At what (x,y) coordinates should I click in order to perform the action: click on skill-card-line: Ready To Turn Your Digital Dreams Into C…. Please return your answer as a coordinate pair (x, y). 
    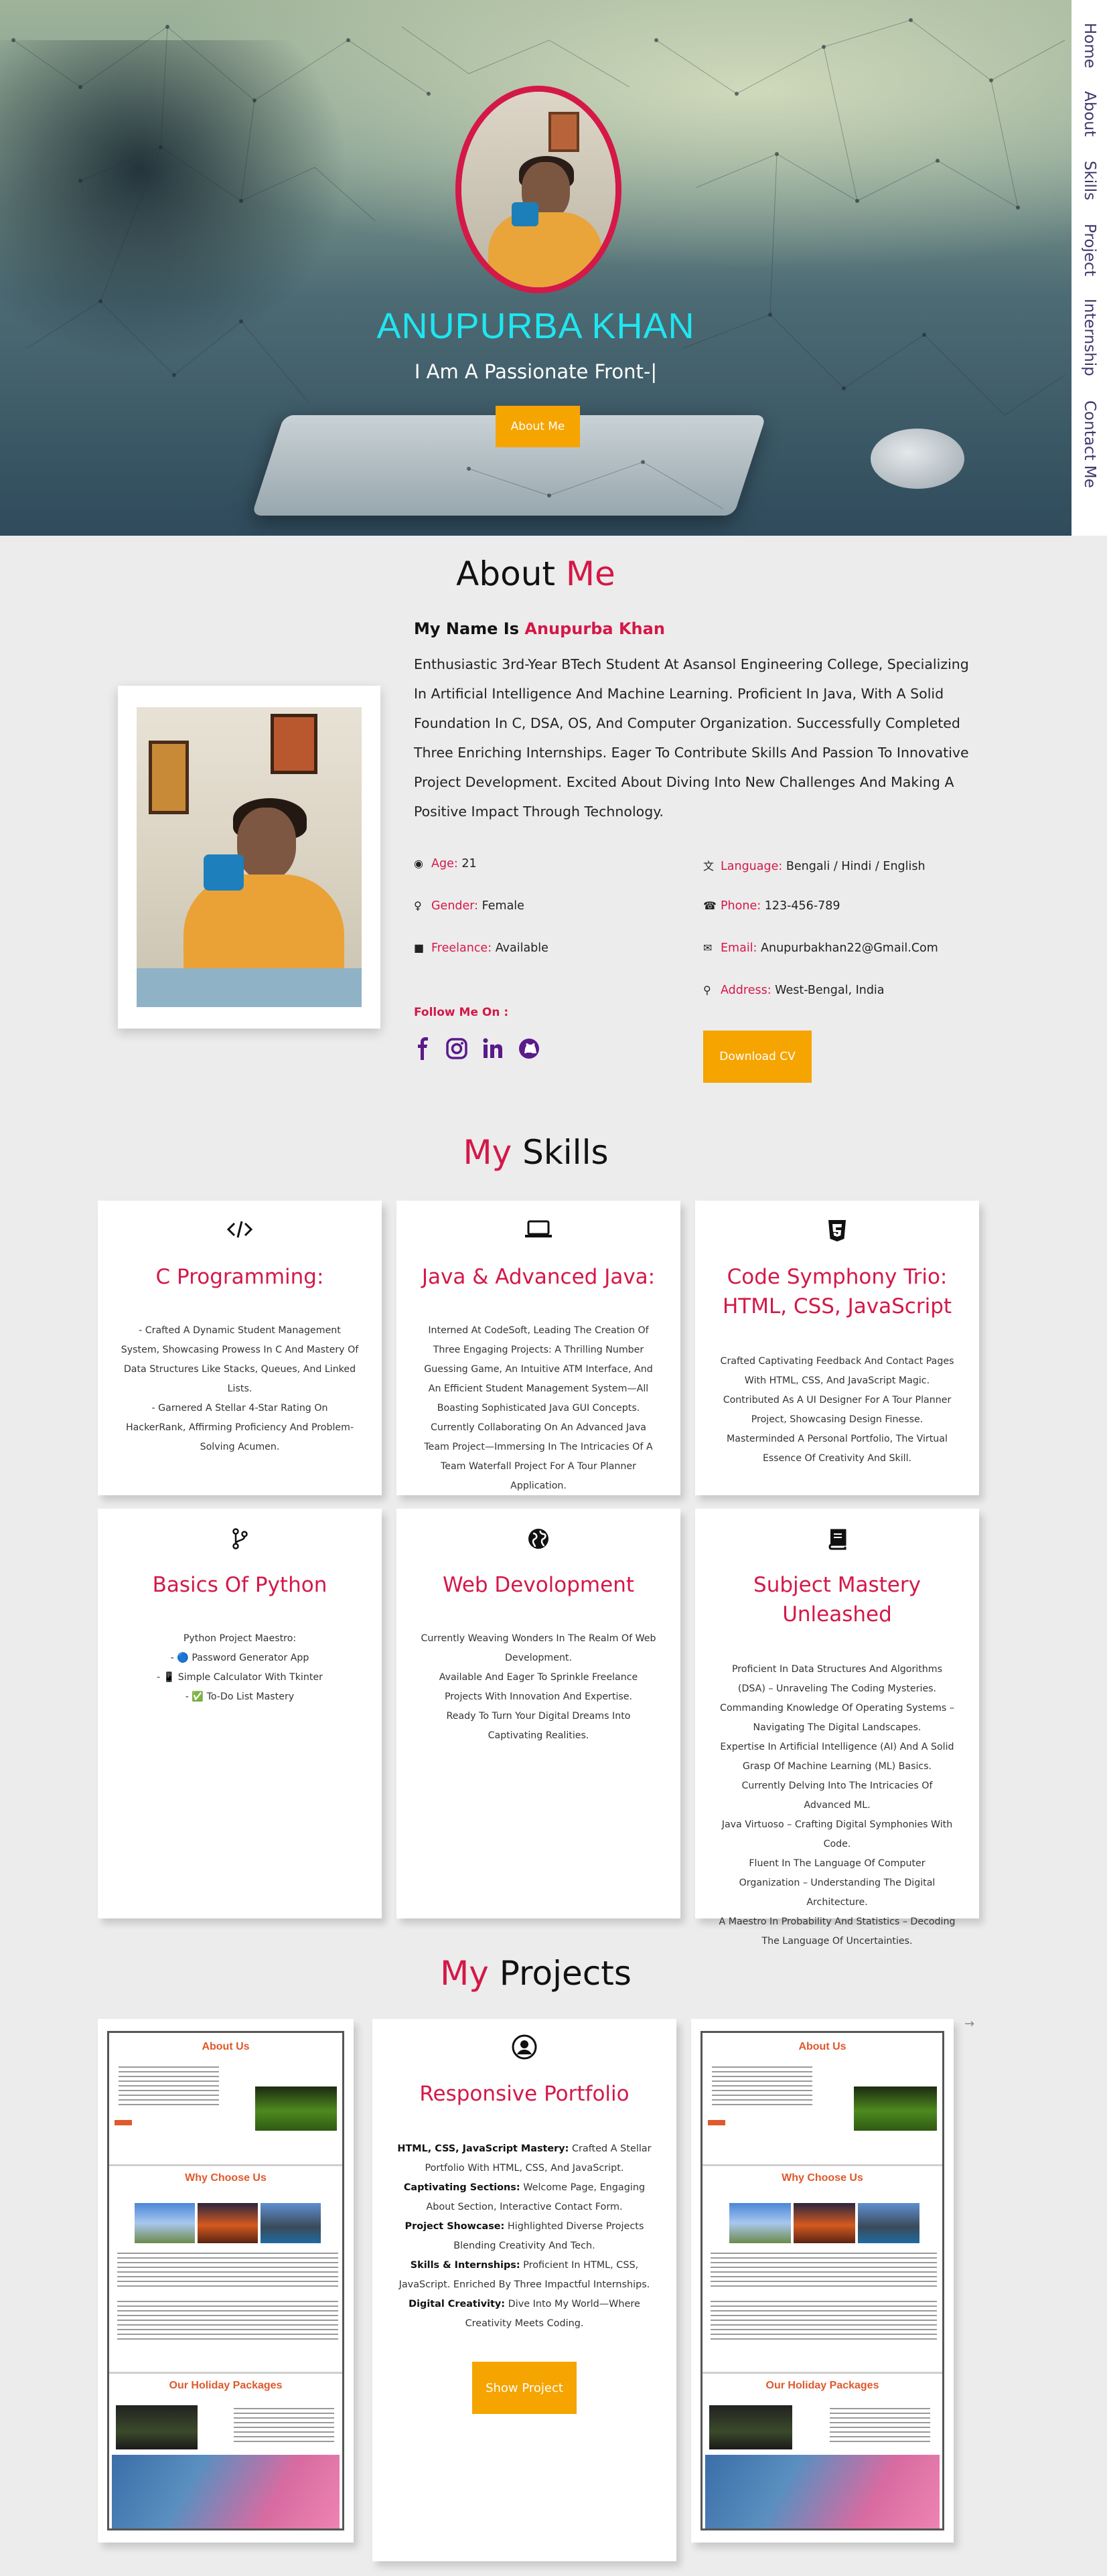
    Looking at the image, I should click on (538, 1726).